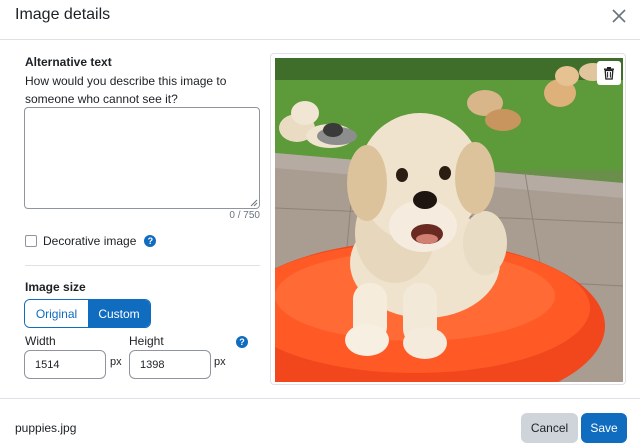 The height and width of the screenshot is (448, 640). Describe the element at coordinates (119, 313) in the screenshot. I see `custom-size-button: Custom` at that location.